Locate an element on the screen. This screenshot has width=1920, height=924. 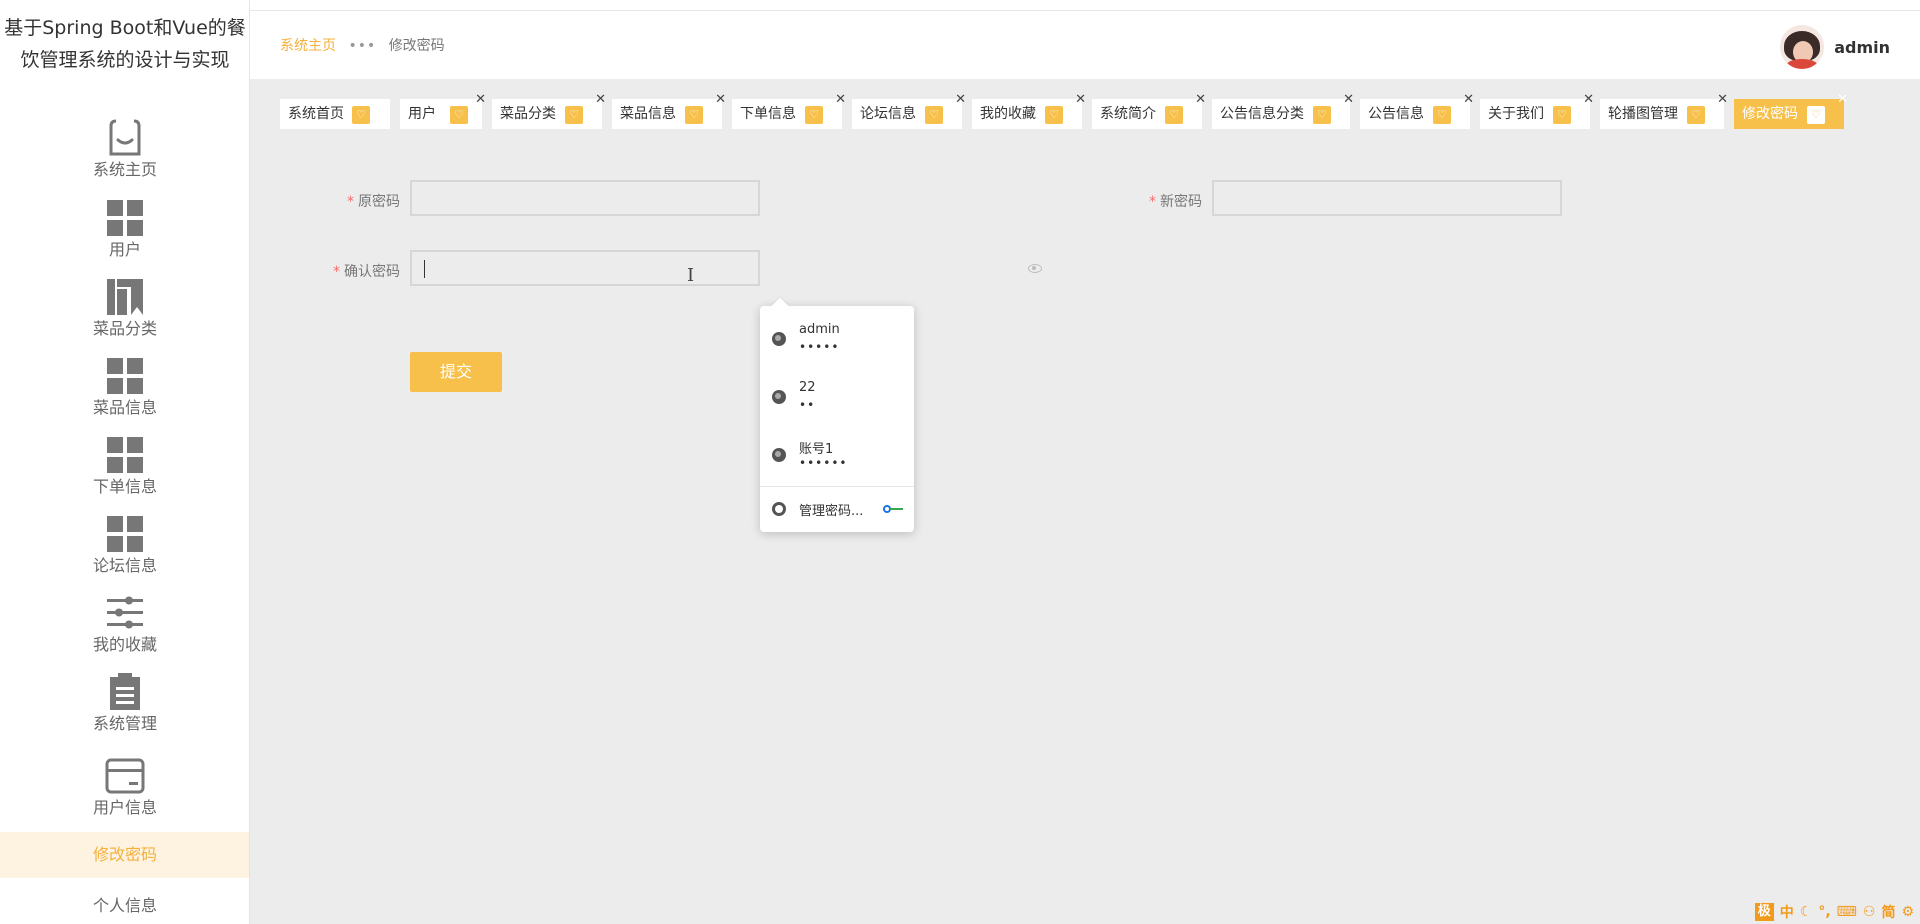
tab-about-us: 关于我们 ♡ ✕ is located at coordinates (1537, 111).